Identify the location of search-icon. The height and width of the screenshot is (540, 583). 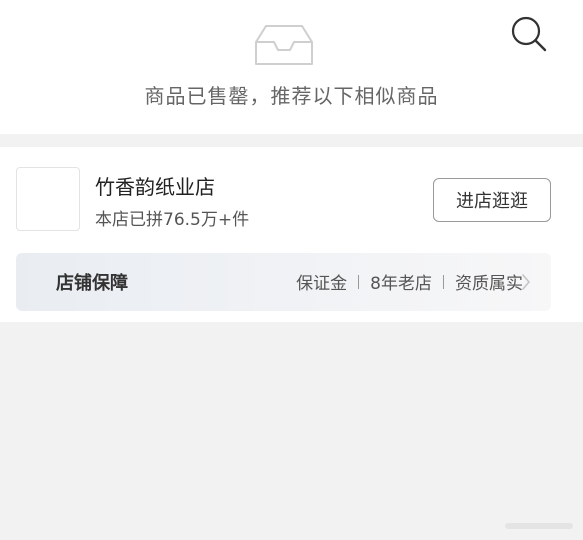
(529, 34).